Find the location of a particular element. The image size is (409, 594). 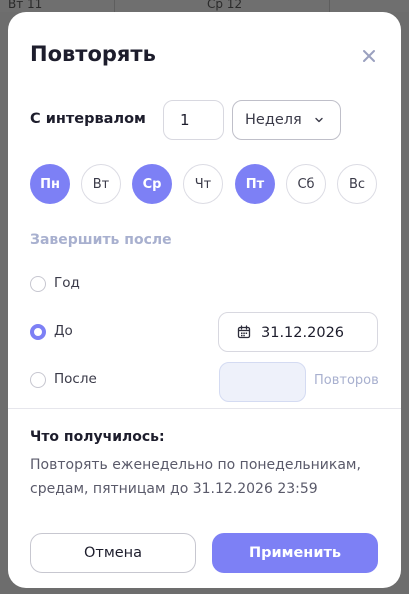

day-label: Вт is located at coordinates (101, 184).